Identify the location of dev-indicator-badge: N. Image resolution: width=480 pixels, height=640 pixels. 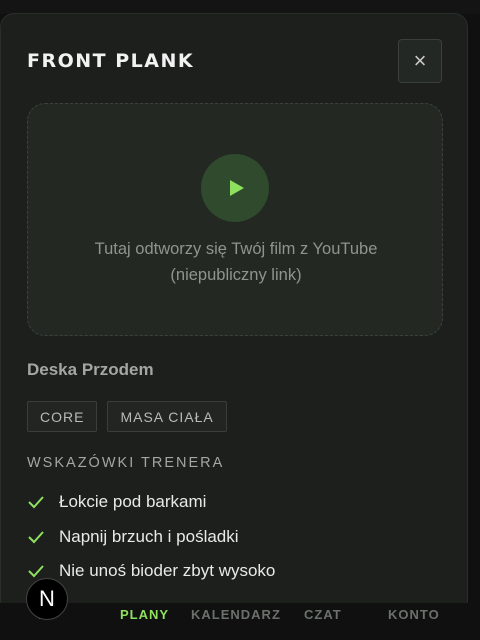
(47, 599).